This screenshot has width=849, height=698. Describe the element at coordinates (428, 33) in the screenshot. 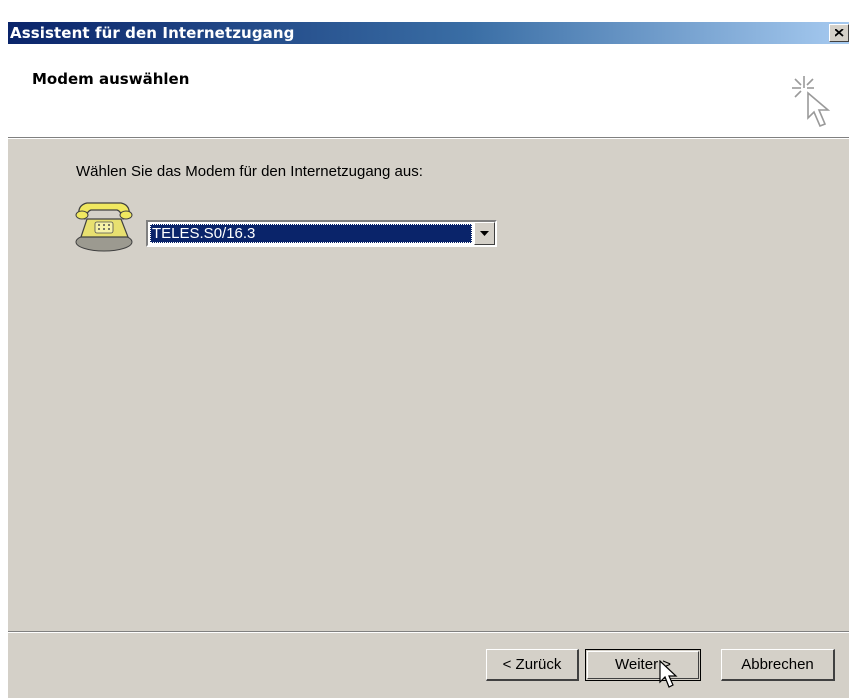

I see `title-bar: Assistent für den Internetzugang` at that location.